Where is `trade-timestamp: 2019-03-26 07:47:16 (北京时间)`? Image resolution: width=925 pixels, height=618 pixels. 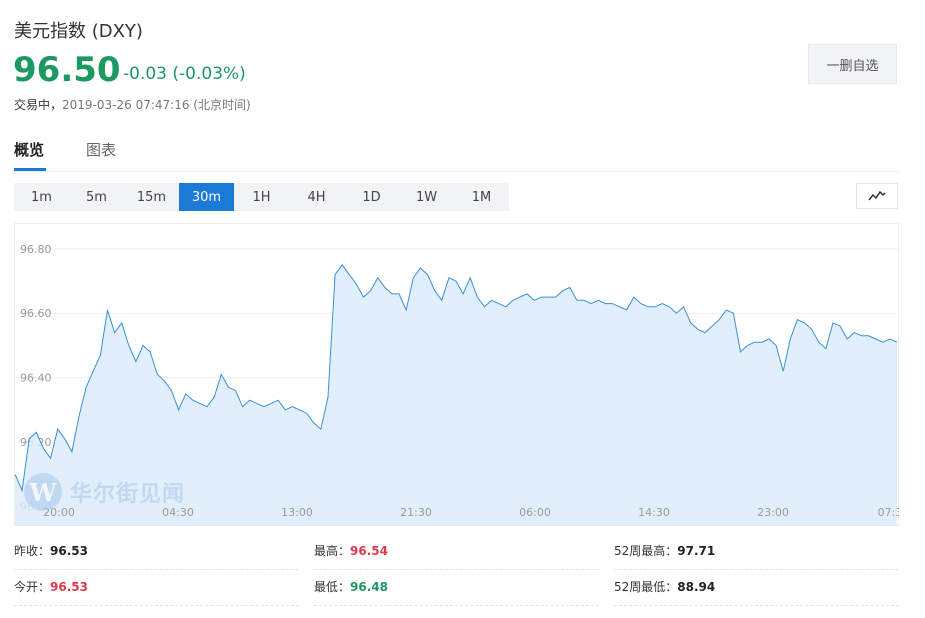
trade-timestamp: 2019-03-26 07:47:16 (北京时间) is located at coordinates (156, 105).